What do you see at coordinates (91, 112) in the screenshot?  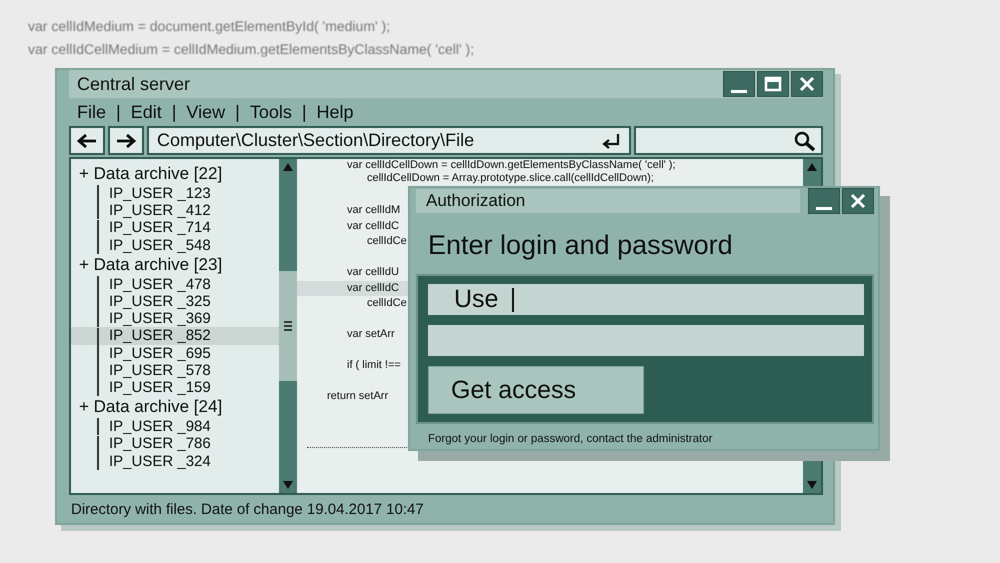 I see `menu-item: File` at bounding box center [91, 112].